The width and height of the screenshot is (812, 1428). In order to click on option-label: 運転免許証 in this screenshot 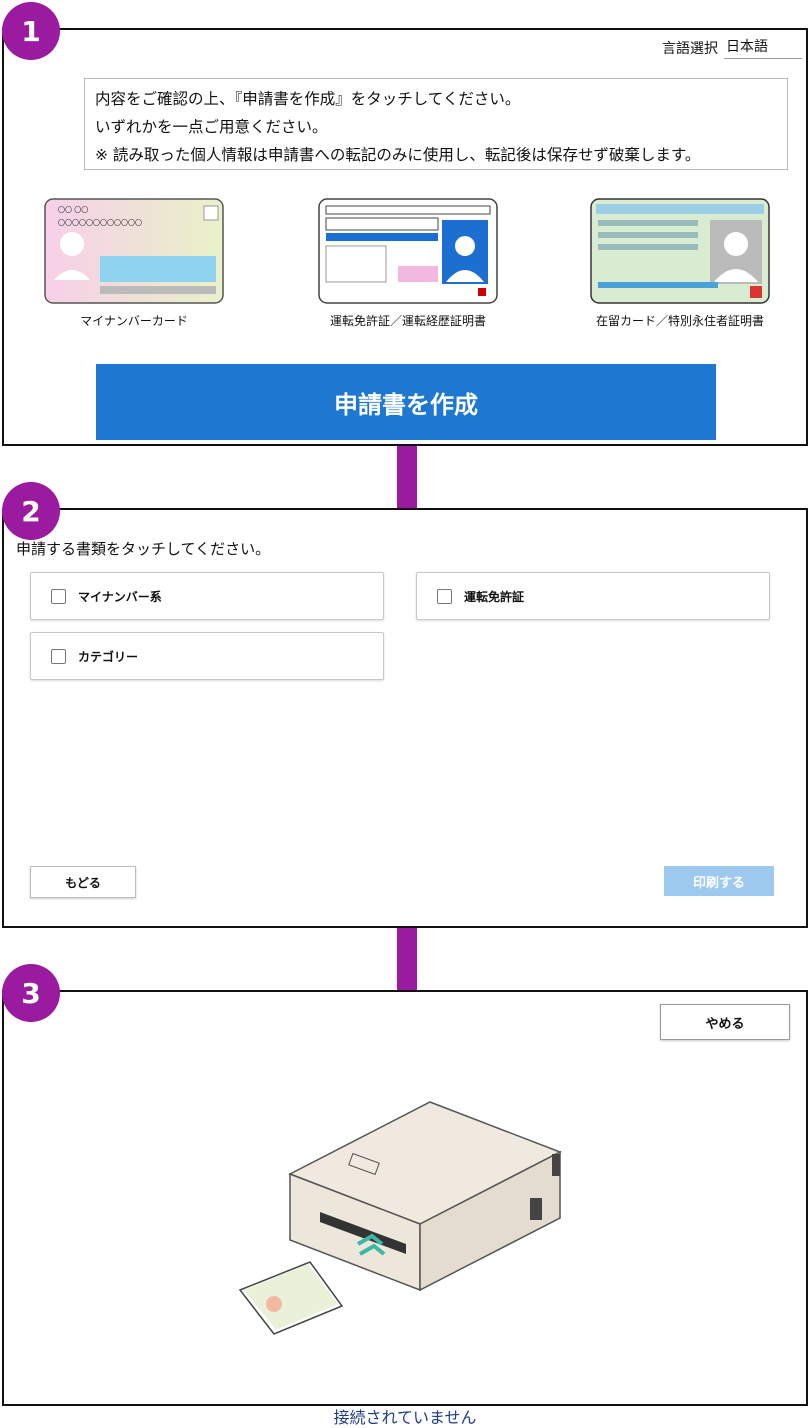, I will do `click(494, 596)`.